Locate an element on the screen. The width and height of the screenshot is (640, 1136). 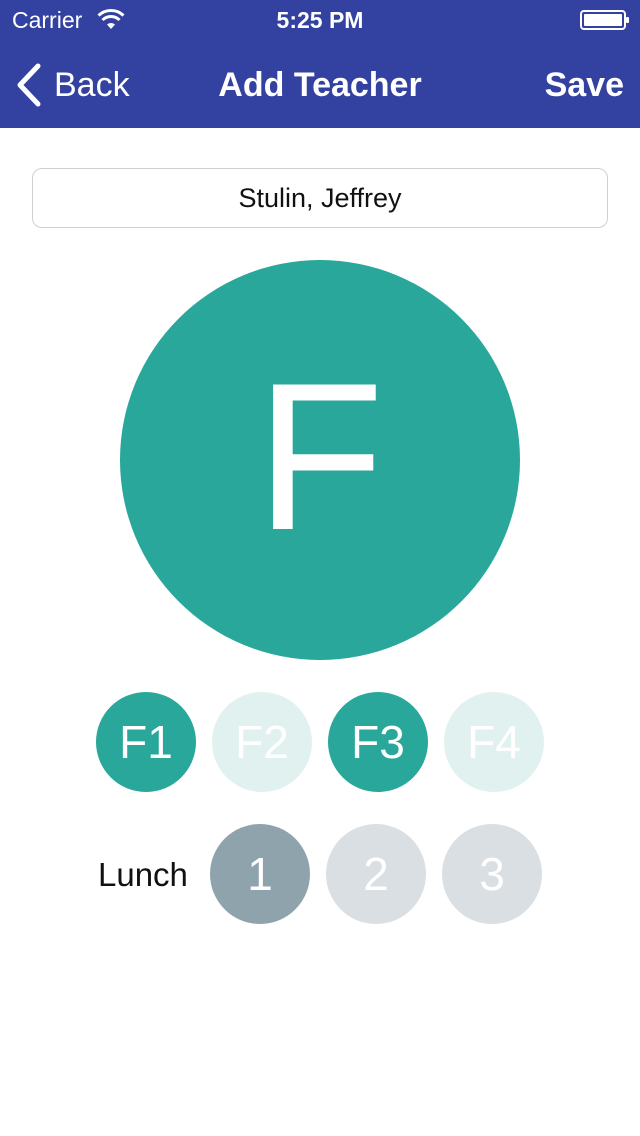
lunch-selector: Lunch 1 2 3 is located at coordinates (320, 874).